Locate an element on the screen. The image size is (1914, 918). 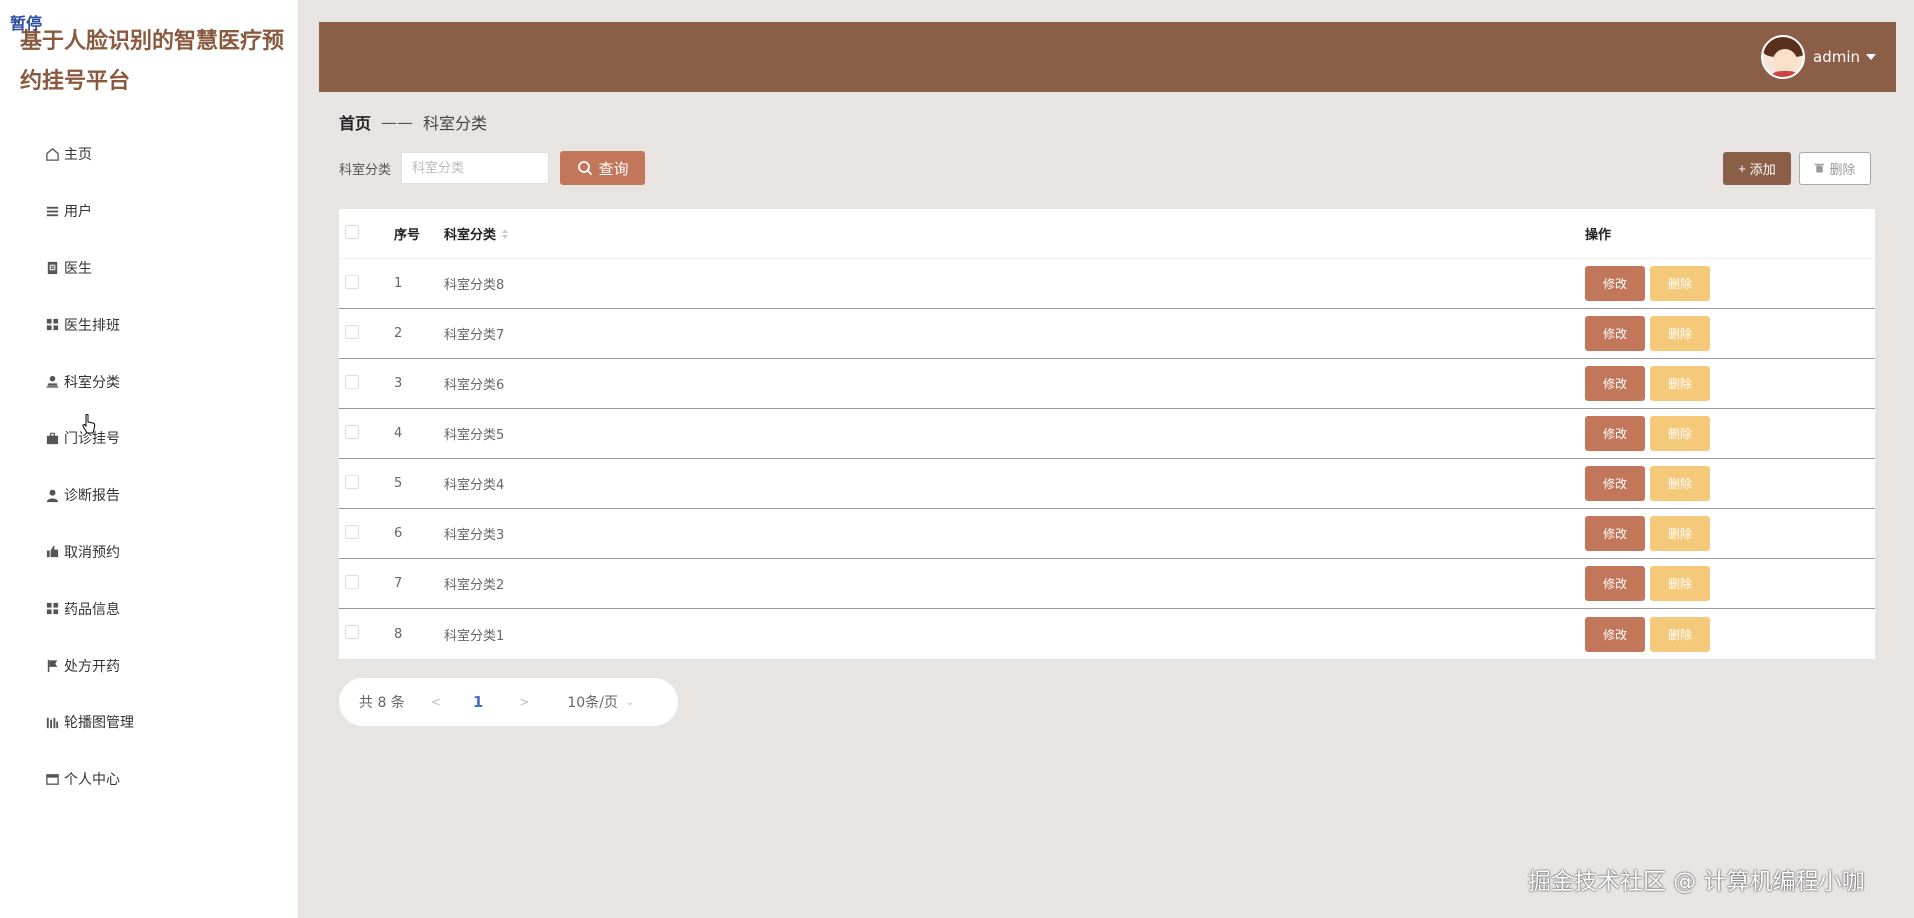
brand-title: 基于人脸识别的智慧医疗预约挂号平台 is located at coordinates (152, 61).